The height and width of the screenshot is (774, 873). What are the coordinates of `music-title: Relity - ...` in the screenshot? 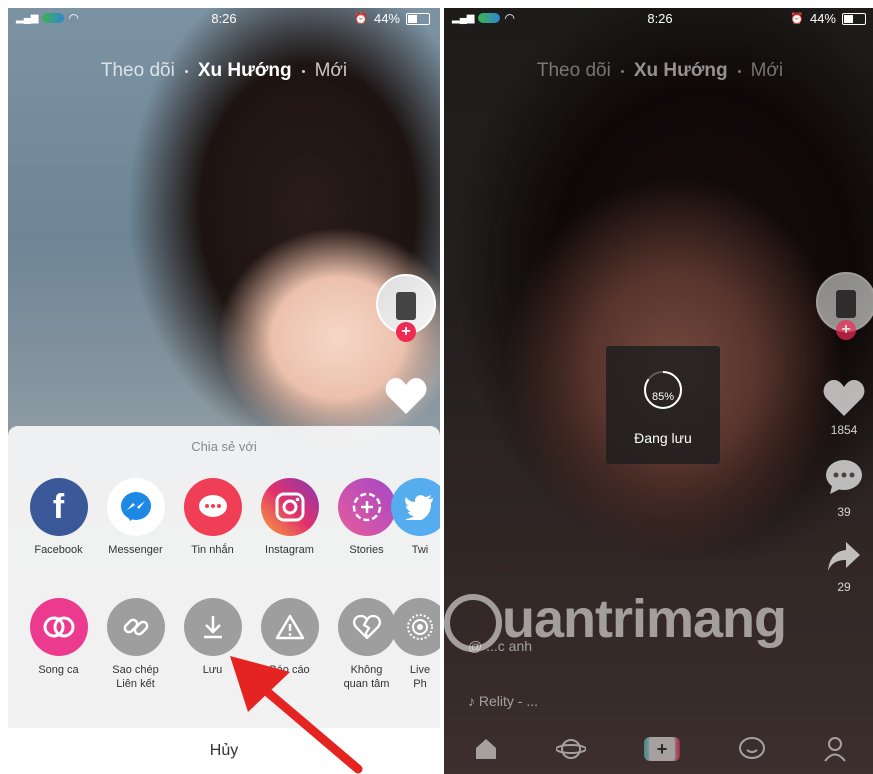 It's located at (508, 701).